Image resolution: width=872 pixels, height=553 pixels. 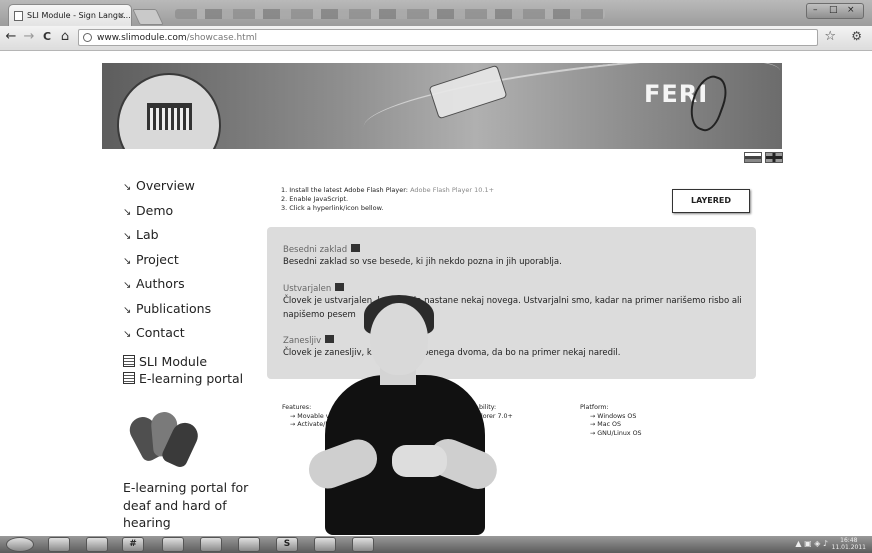 I want to click on hands-logo, so click(x=164, y=439).